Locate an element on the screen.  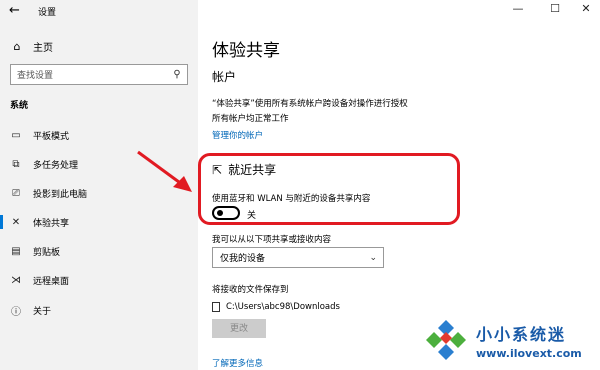
sidebar-item-project: ⎚ 投影到此电脑 is located at coordinates (99, 193).